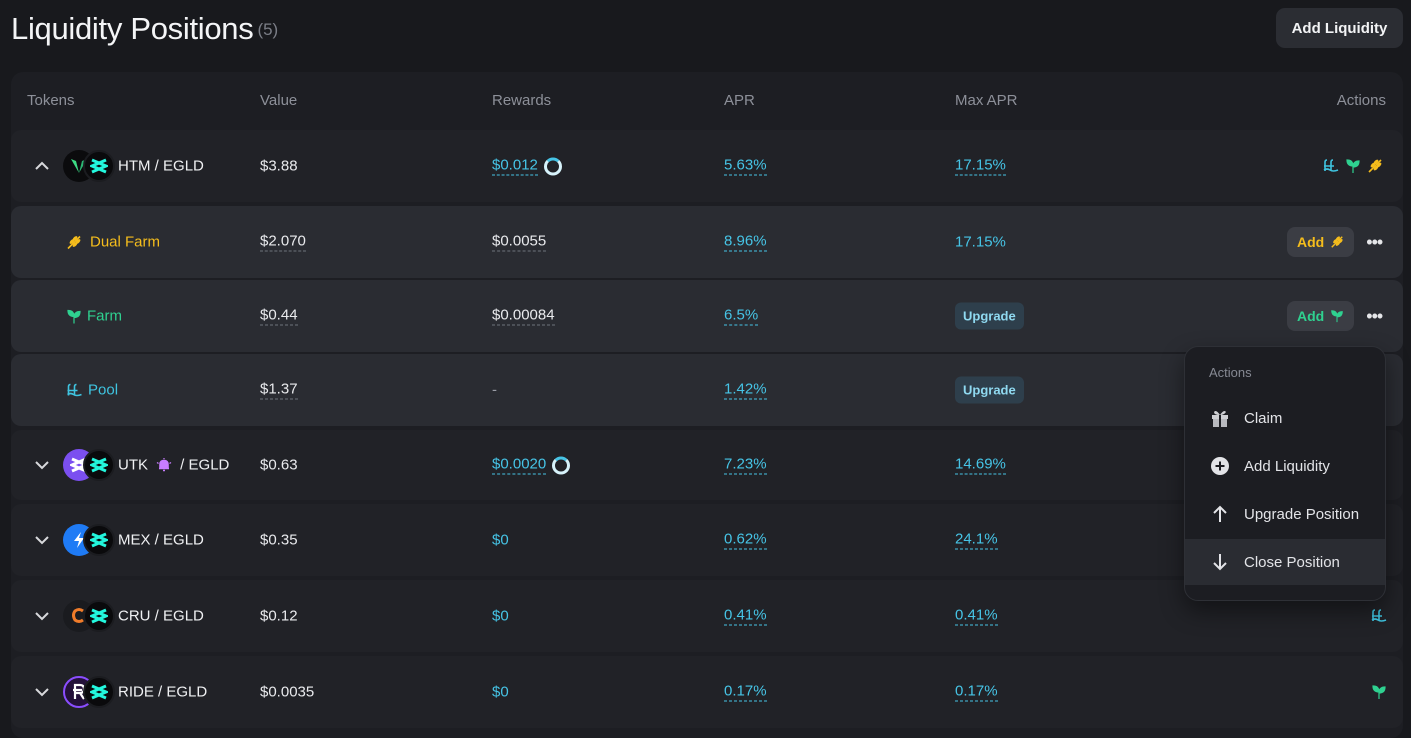 This screenshot has width=1411, height=738. I want to click on position-value: $0.44, so click(279, 316).